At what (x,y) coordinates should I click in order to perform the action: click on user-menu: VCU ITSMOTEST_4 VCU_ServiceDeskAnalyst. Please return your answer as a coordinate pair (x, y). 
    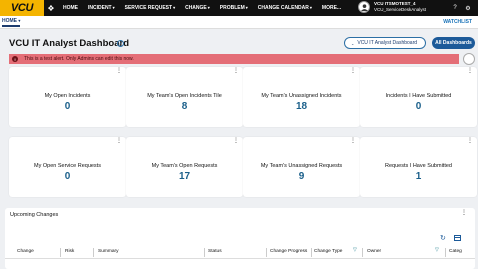
    Looking at the image, I should click on (392, 7).